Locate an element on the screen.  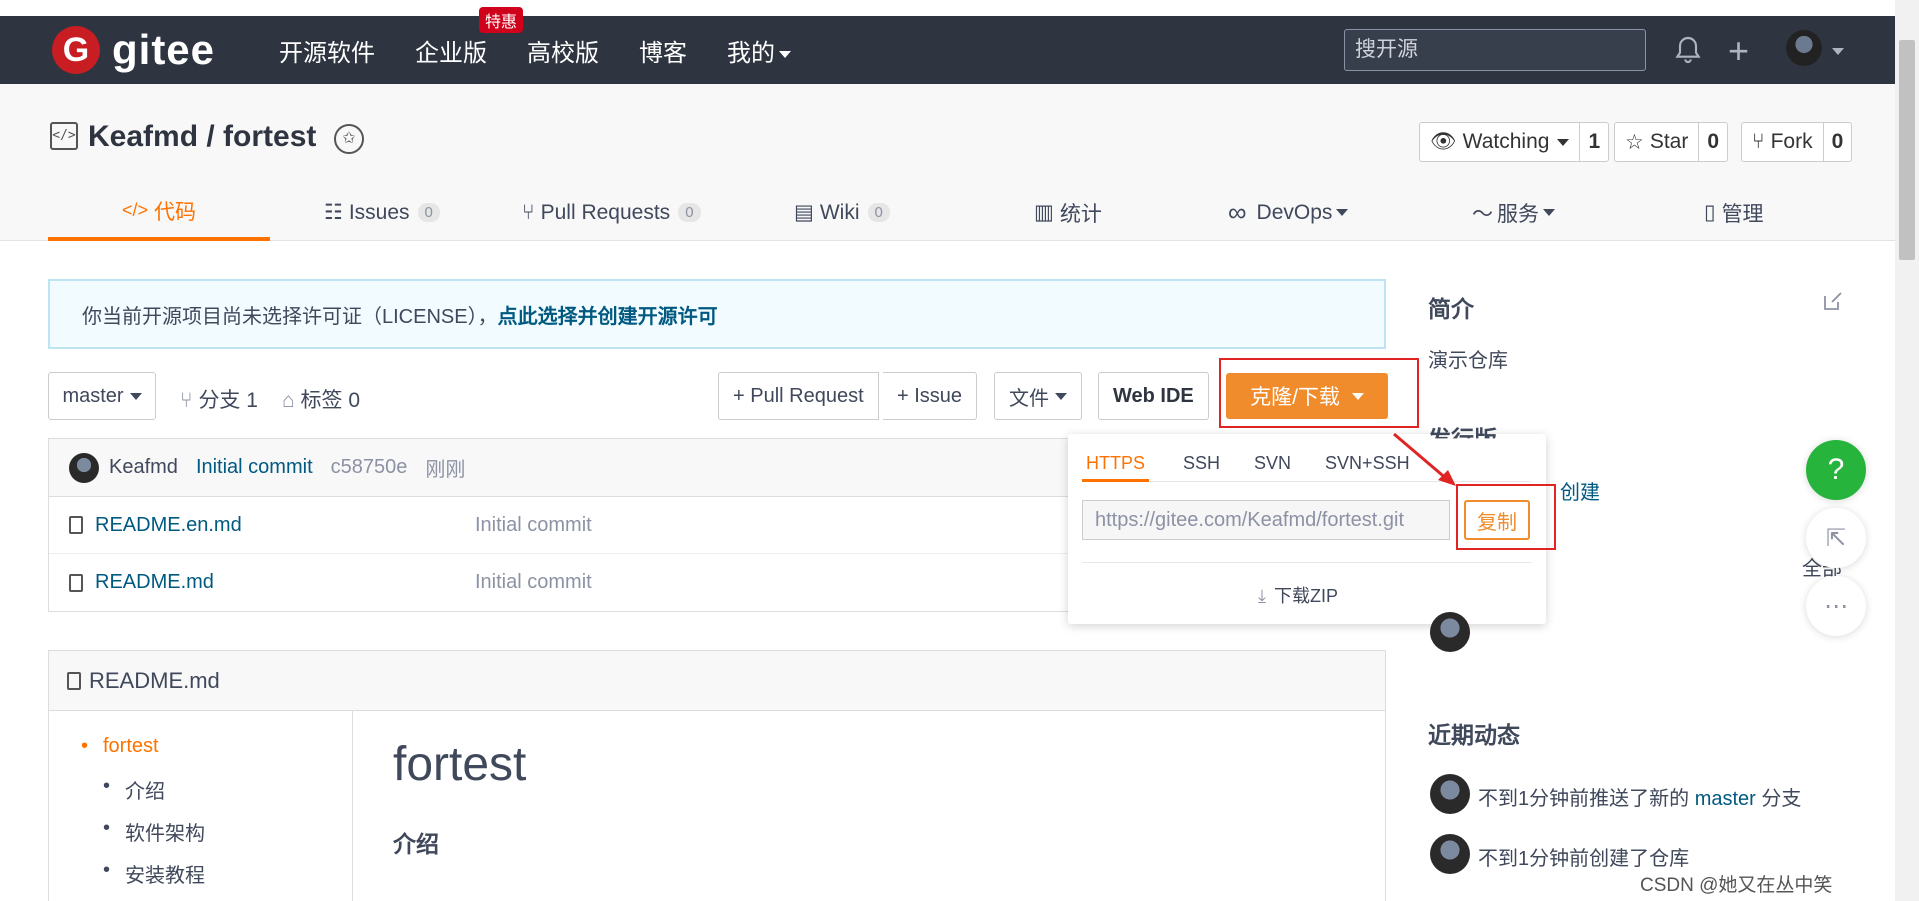
commit-author: Keafmd is located at coordinates (143, 467).